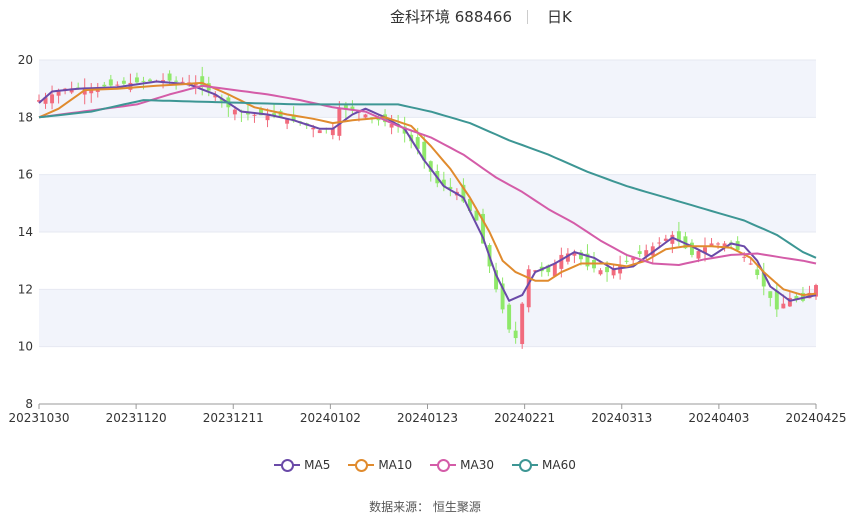 This screenshot has width=850, height=517. What do you see at coordinates (815, 418) in the screenshot?
I see `x-tick-label: 20240425` at bounding box center [815, 418].